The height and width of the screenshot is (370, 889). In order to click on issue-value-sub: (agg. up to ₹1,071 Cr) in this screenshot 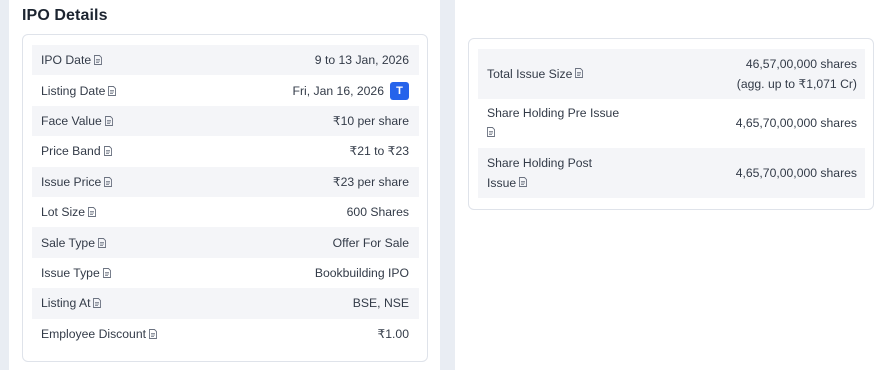, I will do `click(796, 83)`.